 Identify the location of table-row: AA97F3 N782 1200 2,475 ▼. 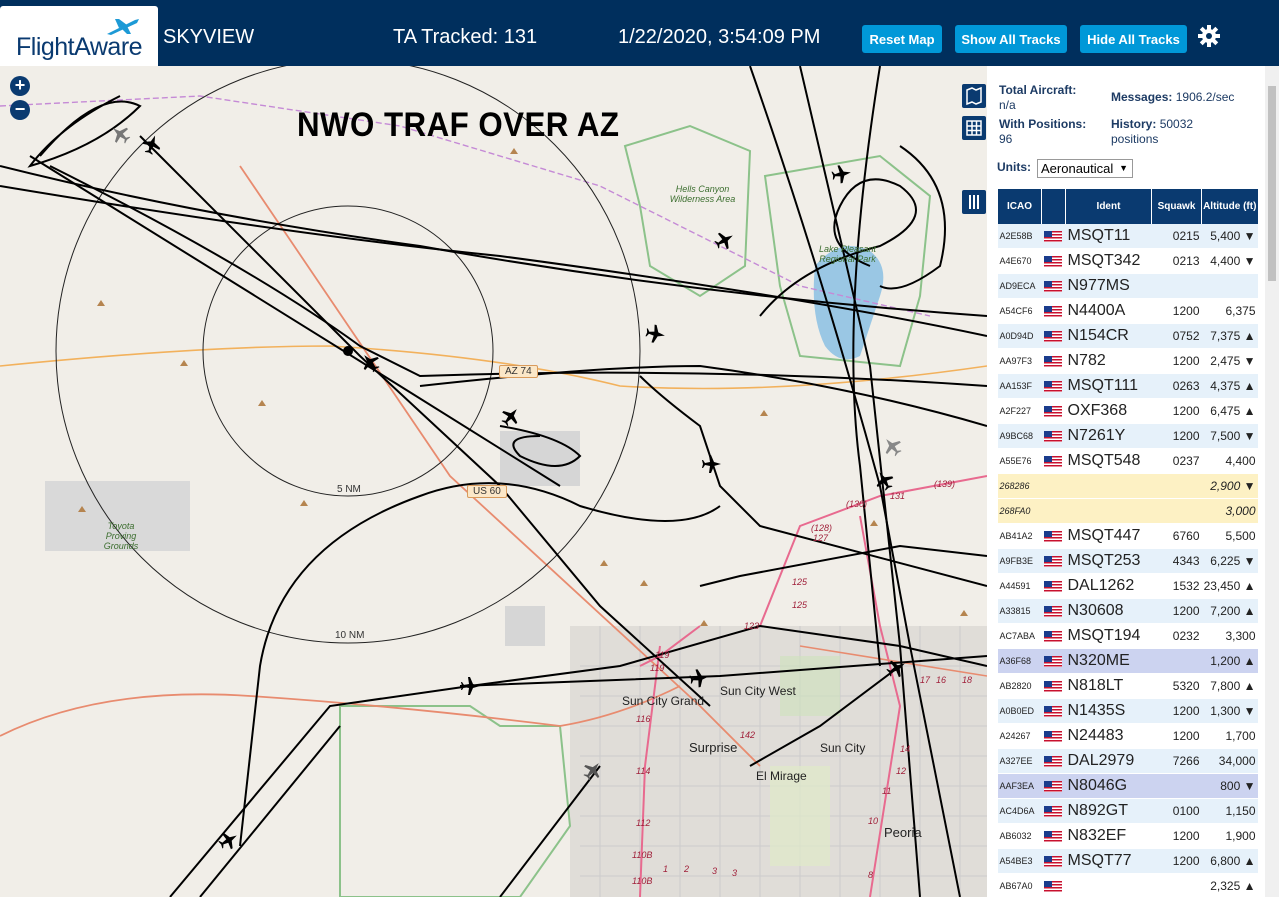
(1127, 361).